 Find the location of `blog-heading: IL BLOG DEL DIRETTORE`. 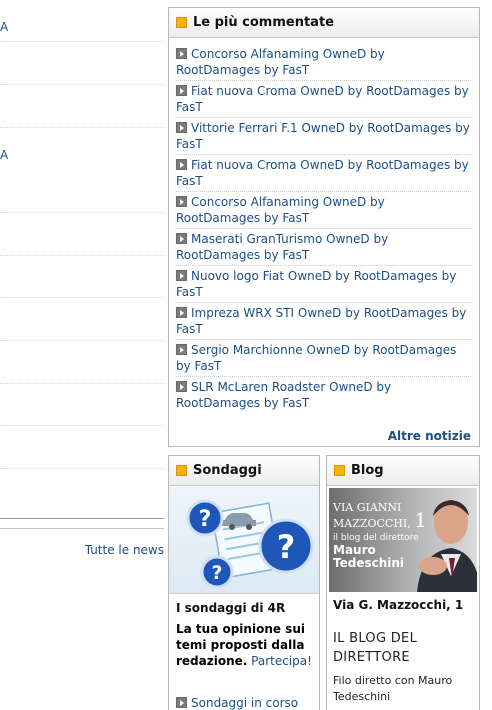

blog-heading: IL BLOG DEL DIRETTORE is located at coordinates (403, 639).